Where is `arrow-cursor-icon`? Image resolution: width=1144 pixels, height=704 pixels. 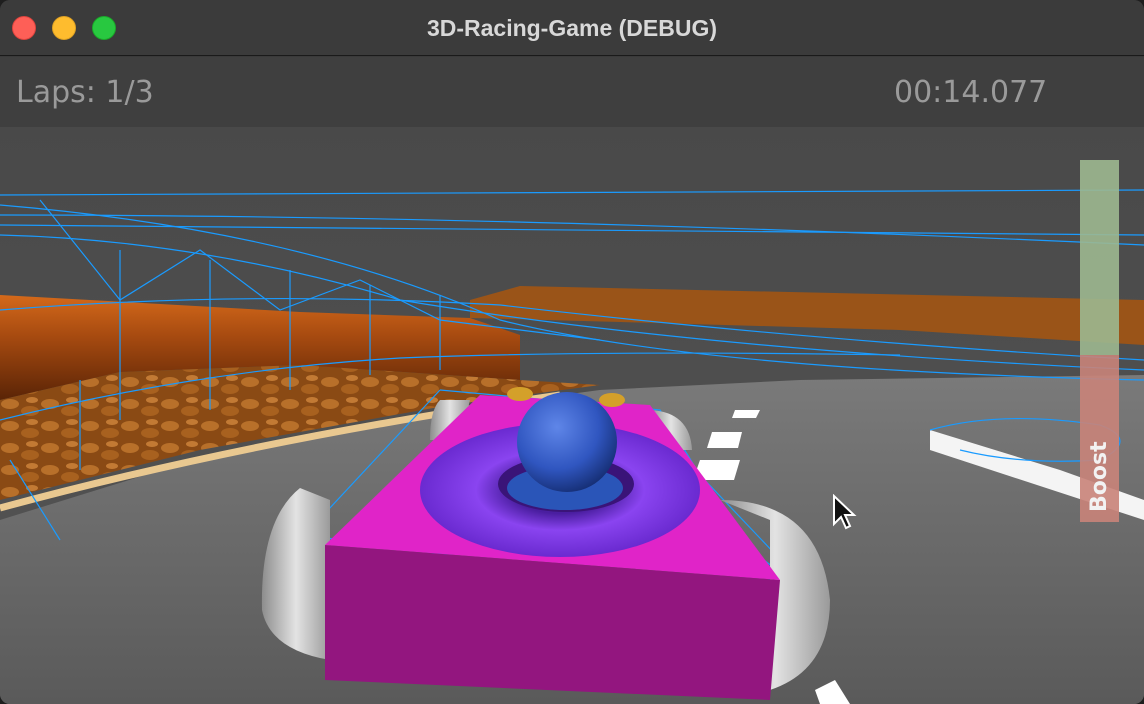
arrow-cursor-icon is located at coordinates (845, 512).